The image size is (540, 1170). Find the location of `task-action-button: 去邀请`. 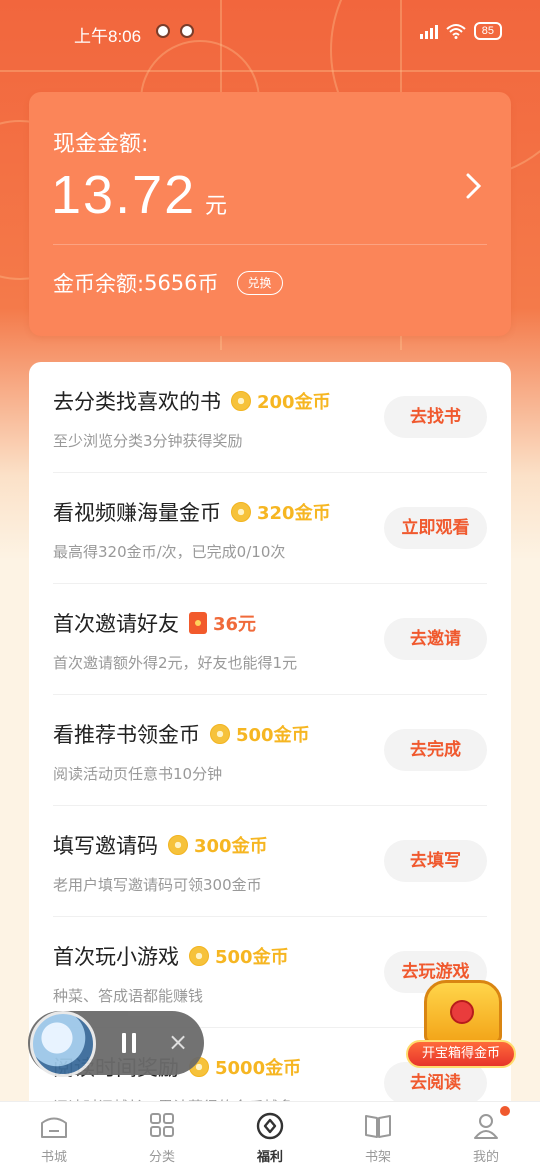

task-action-button: 去邀请 is located at coordinates (435, 639).